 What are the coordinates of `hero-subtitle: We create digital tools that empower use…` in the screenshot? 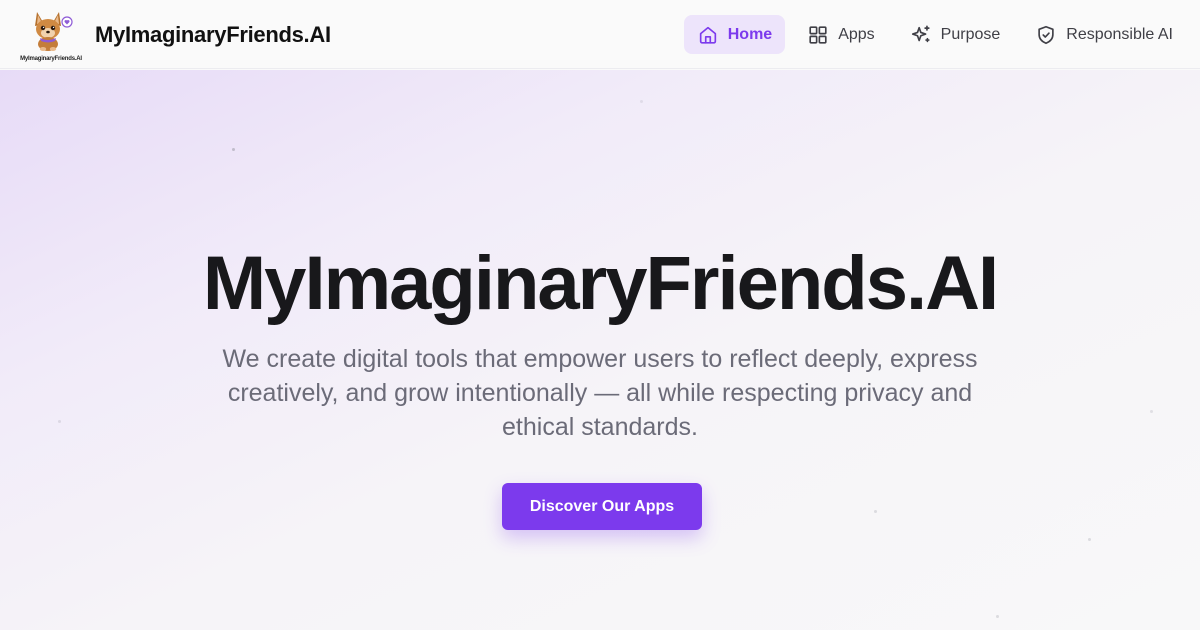 It's located at (600, 393).